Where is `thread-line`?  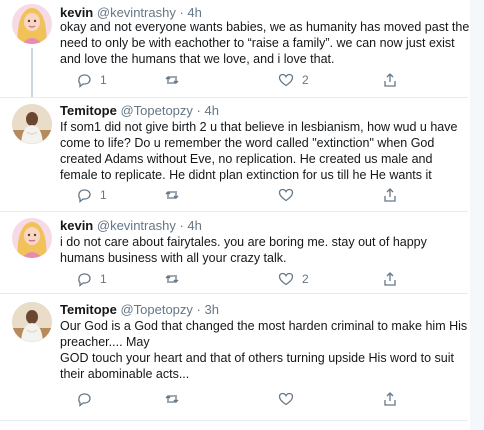 thread-line is located at coordinates (32, 73).